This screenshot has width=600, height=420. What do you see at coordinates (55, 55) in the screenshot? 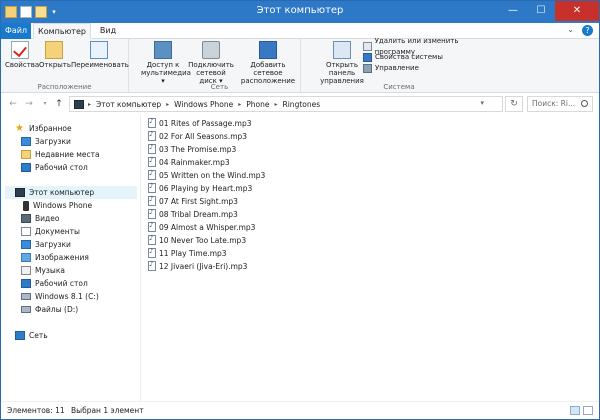
I see `open-button: Открыть` at bounding box center [55, 55].